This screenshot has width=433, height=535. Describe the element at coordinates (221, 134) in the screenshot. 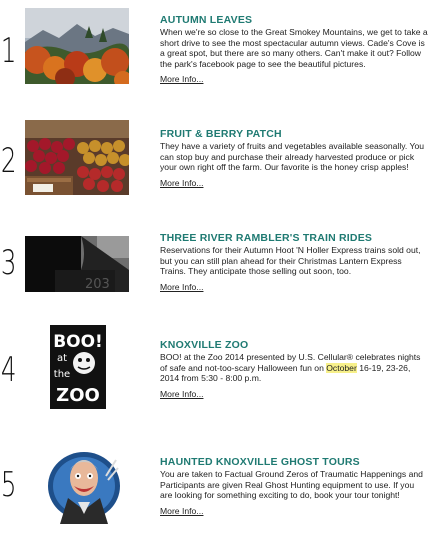

I see `item-title: FRUIT & BERRY PATCH` at that location.